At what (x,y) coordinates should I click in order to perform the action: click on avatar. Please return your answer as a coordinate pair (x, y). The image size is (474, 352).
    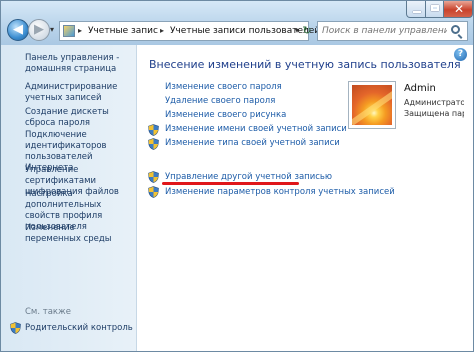
    Looking at the image, I should click on (372, 105).